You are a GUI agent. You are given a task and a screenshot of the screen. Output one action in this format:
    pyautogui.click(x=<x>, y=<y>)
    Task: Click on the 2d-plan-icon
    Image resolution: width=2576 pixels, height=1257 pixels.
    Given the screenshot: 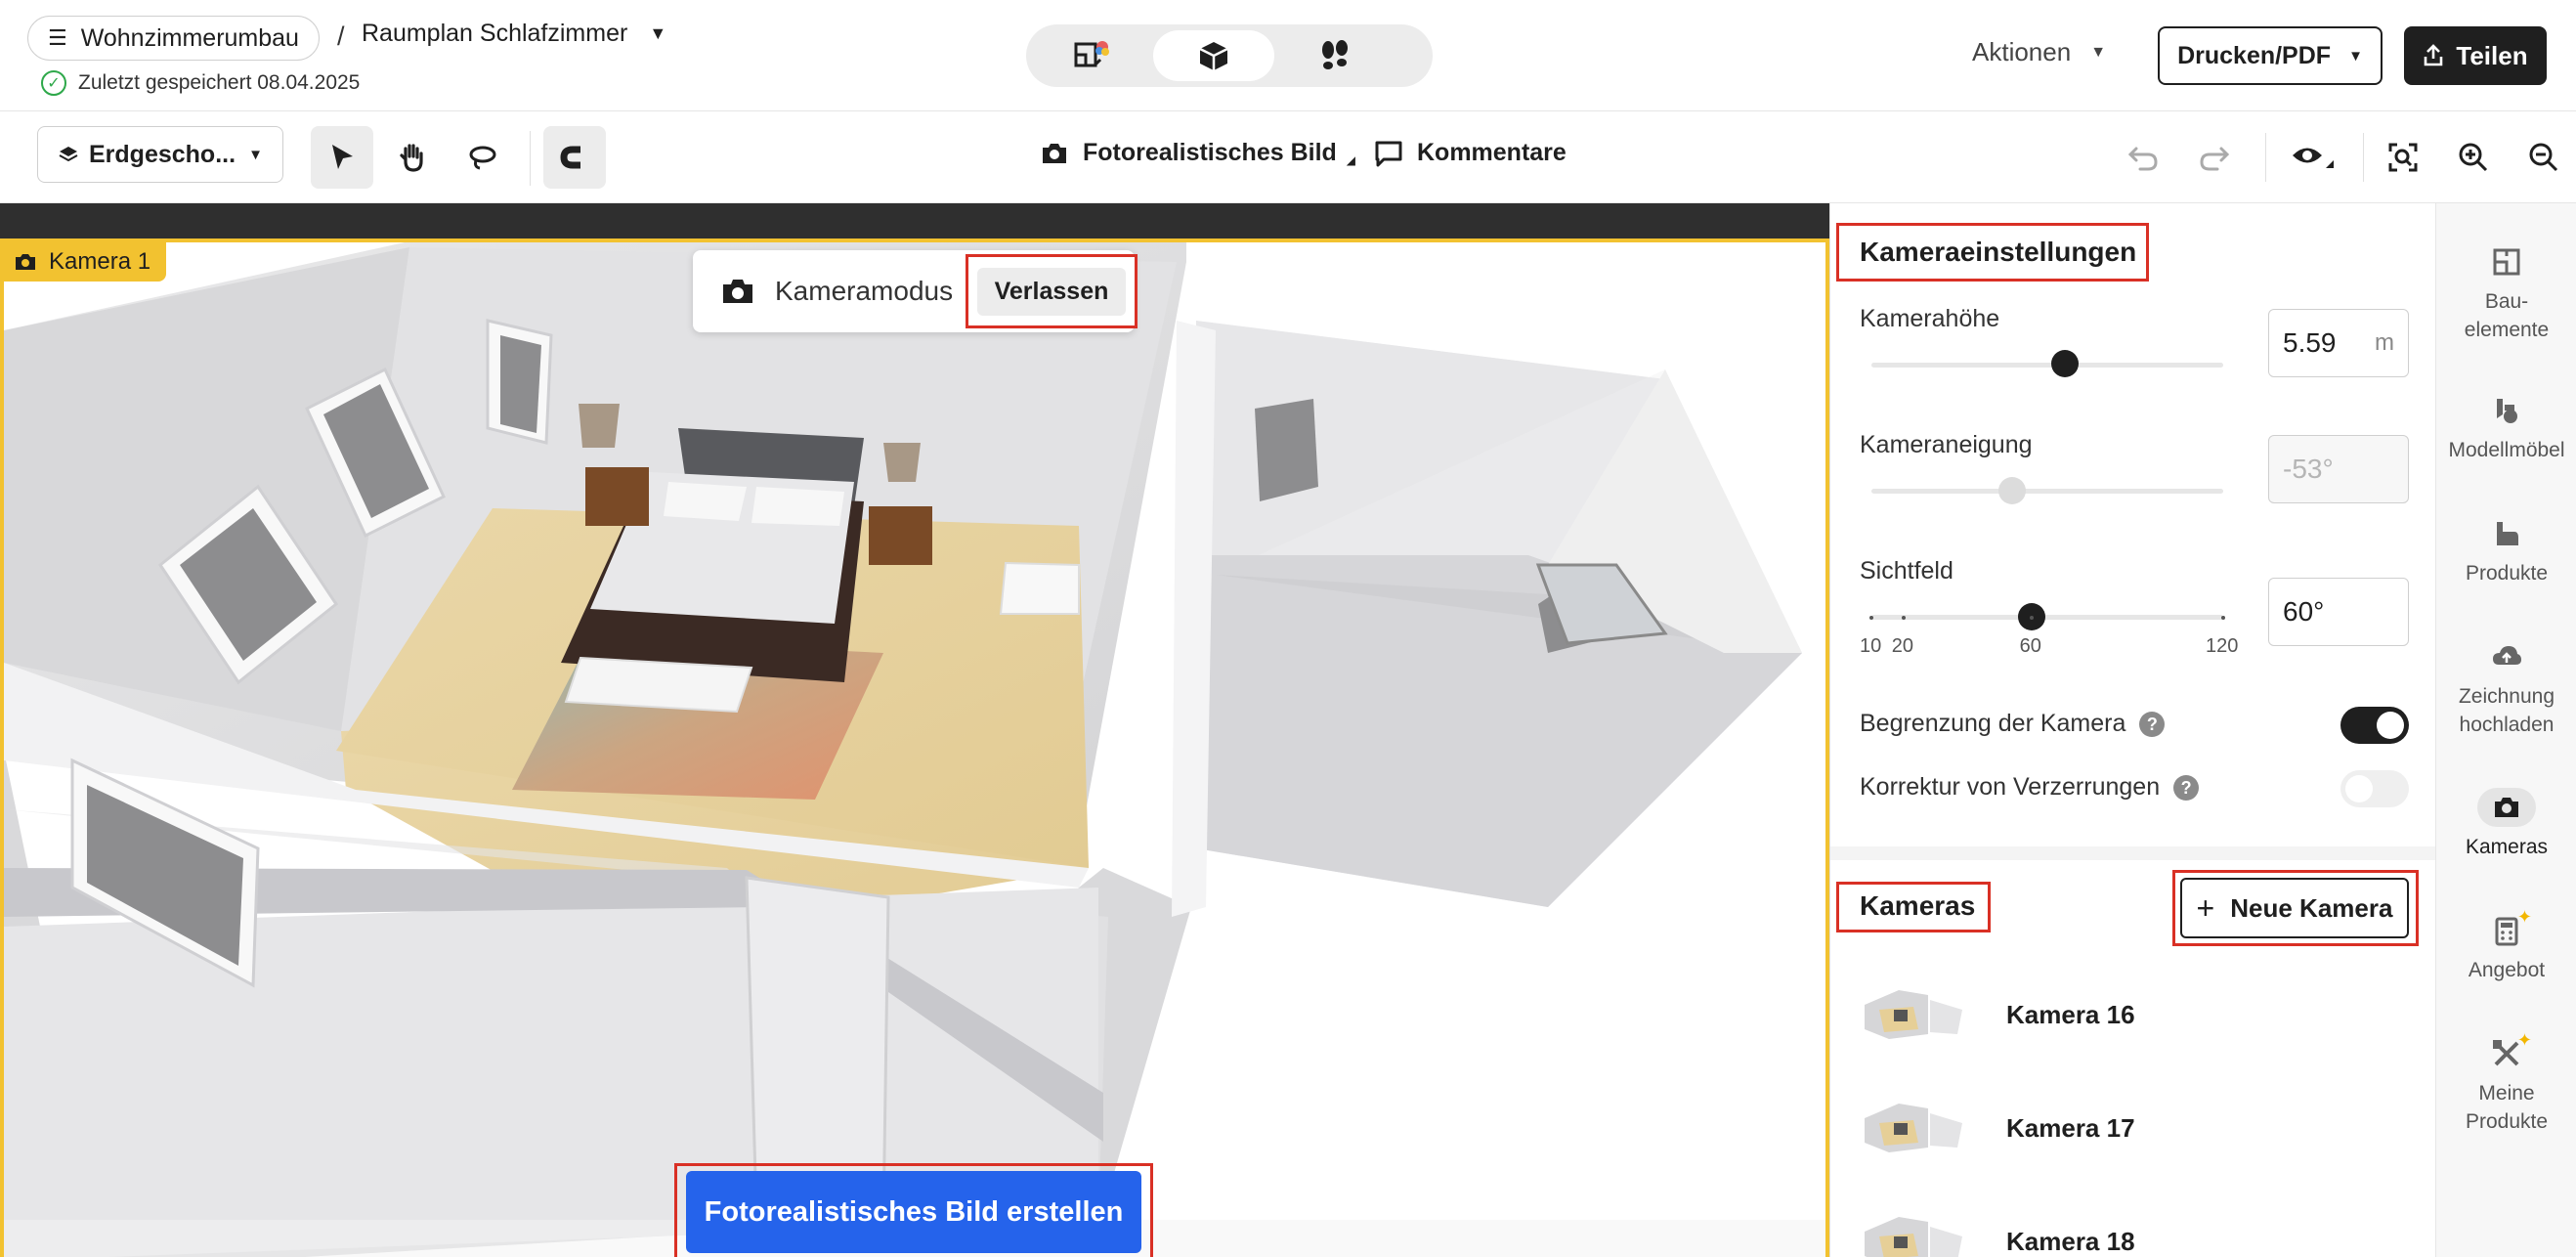 What is the action you would take?
    pyautogui.click(x=1091, y=54)
    